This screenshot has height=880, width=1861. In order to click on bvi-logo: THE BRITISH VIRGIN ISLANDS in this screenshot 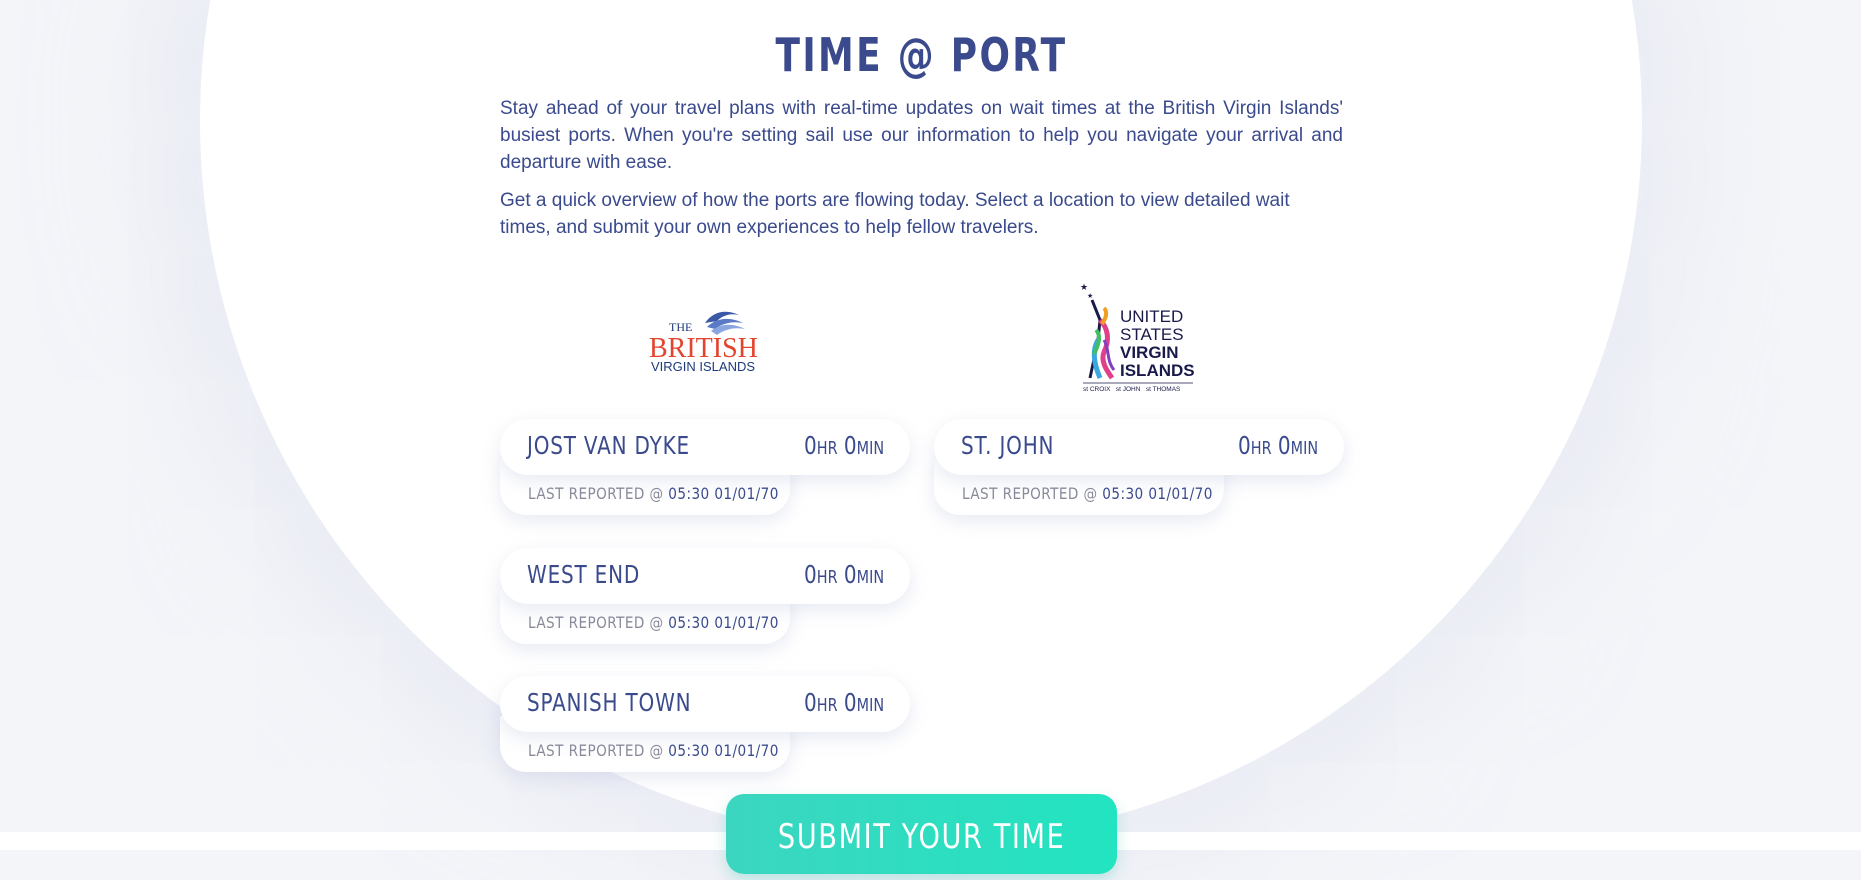, I will do `click(707, 340)`.